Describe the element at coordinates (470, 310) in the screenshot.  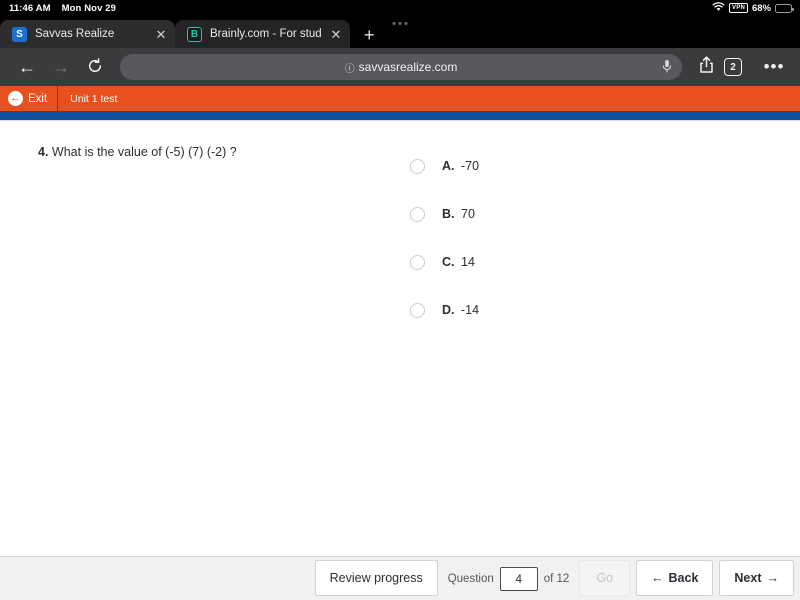
I see `choice-value: -14` at that location.